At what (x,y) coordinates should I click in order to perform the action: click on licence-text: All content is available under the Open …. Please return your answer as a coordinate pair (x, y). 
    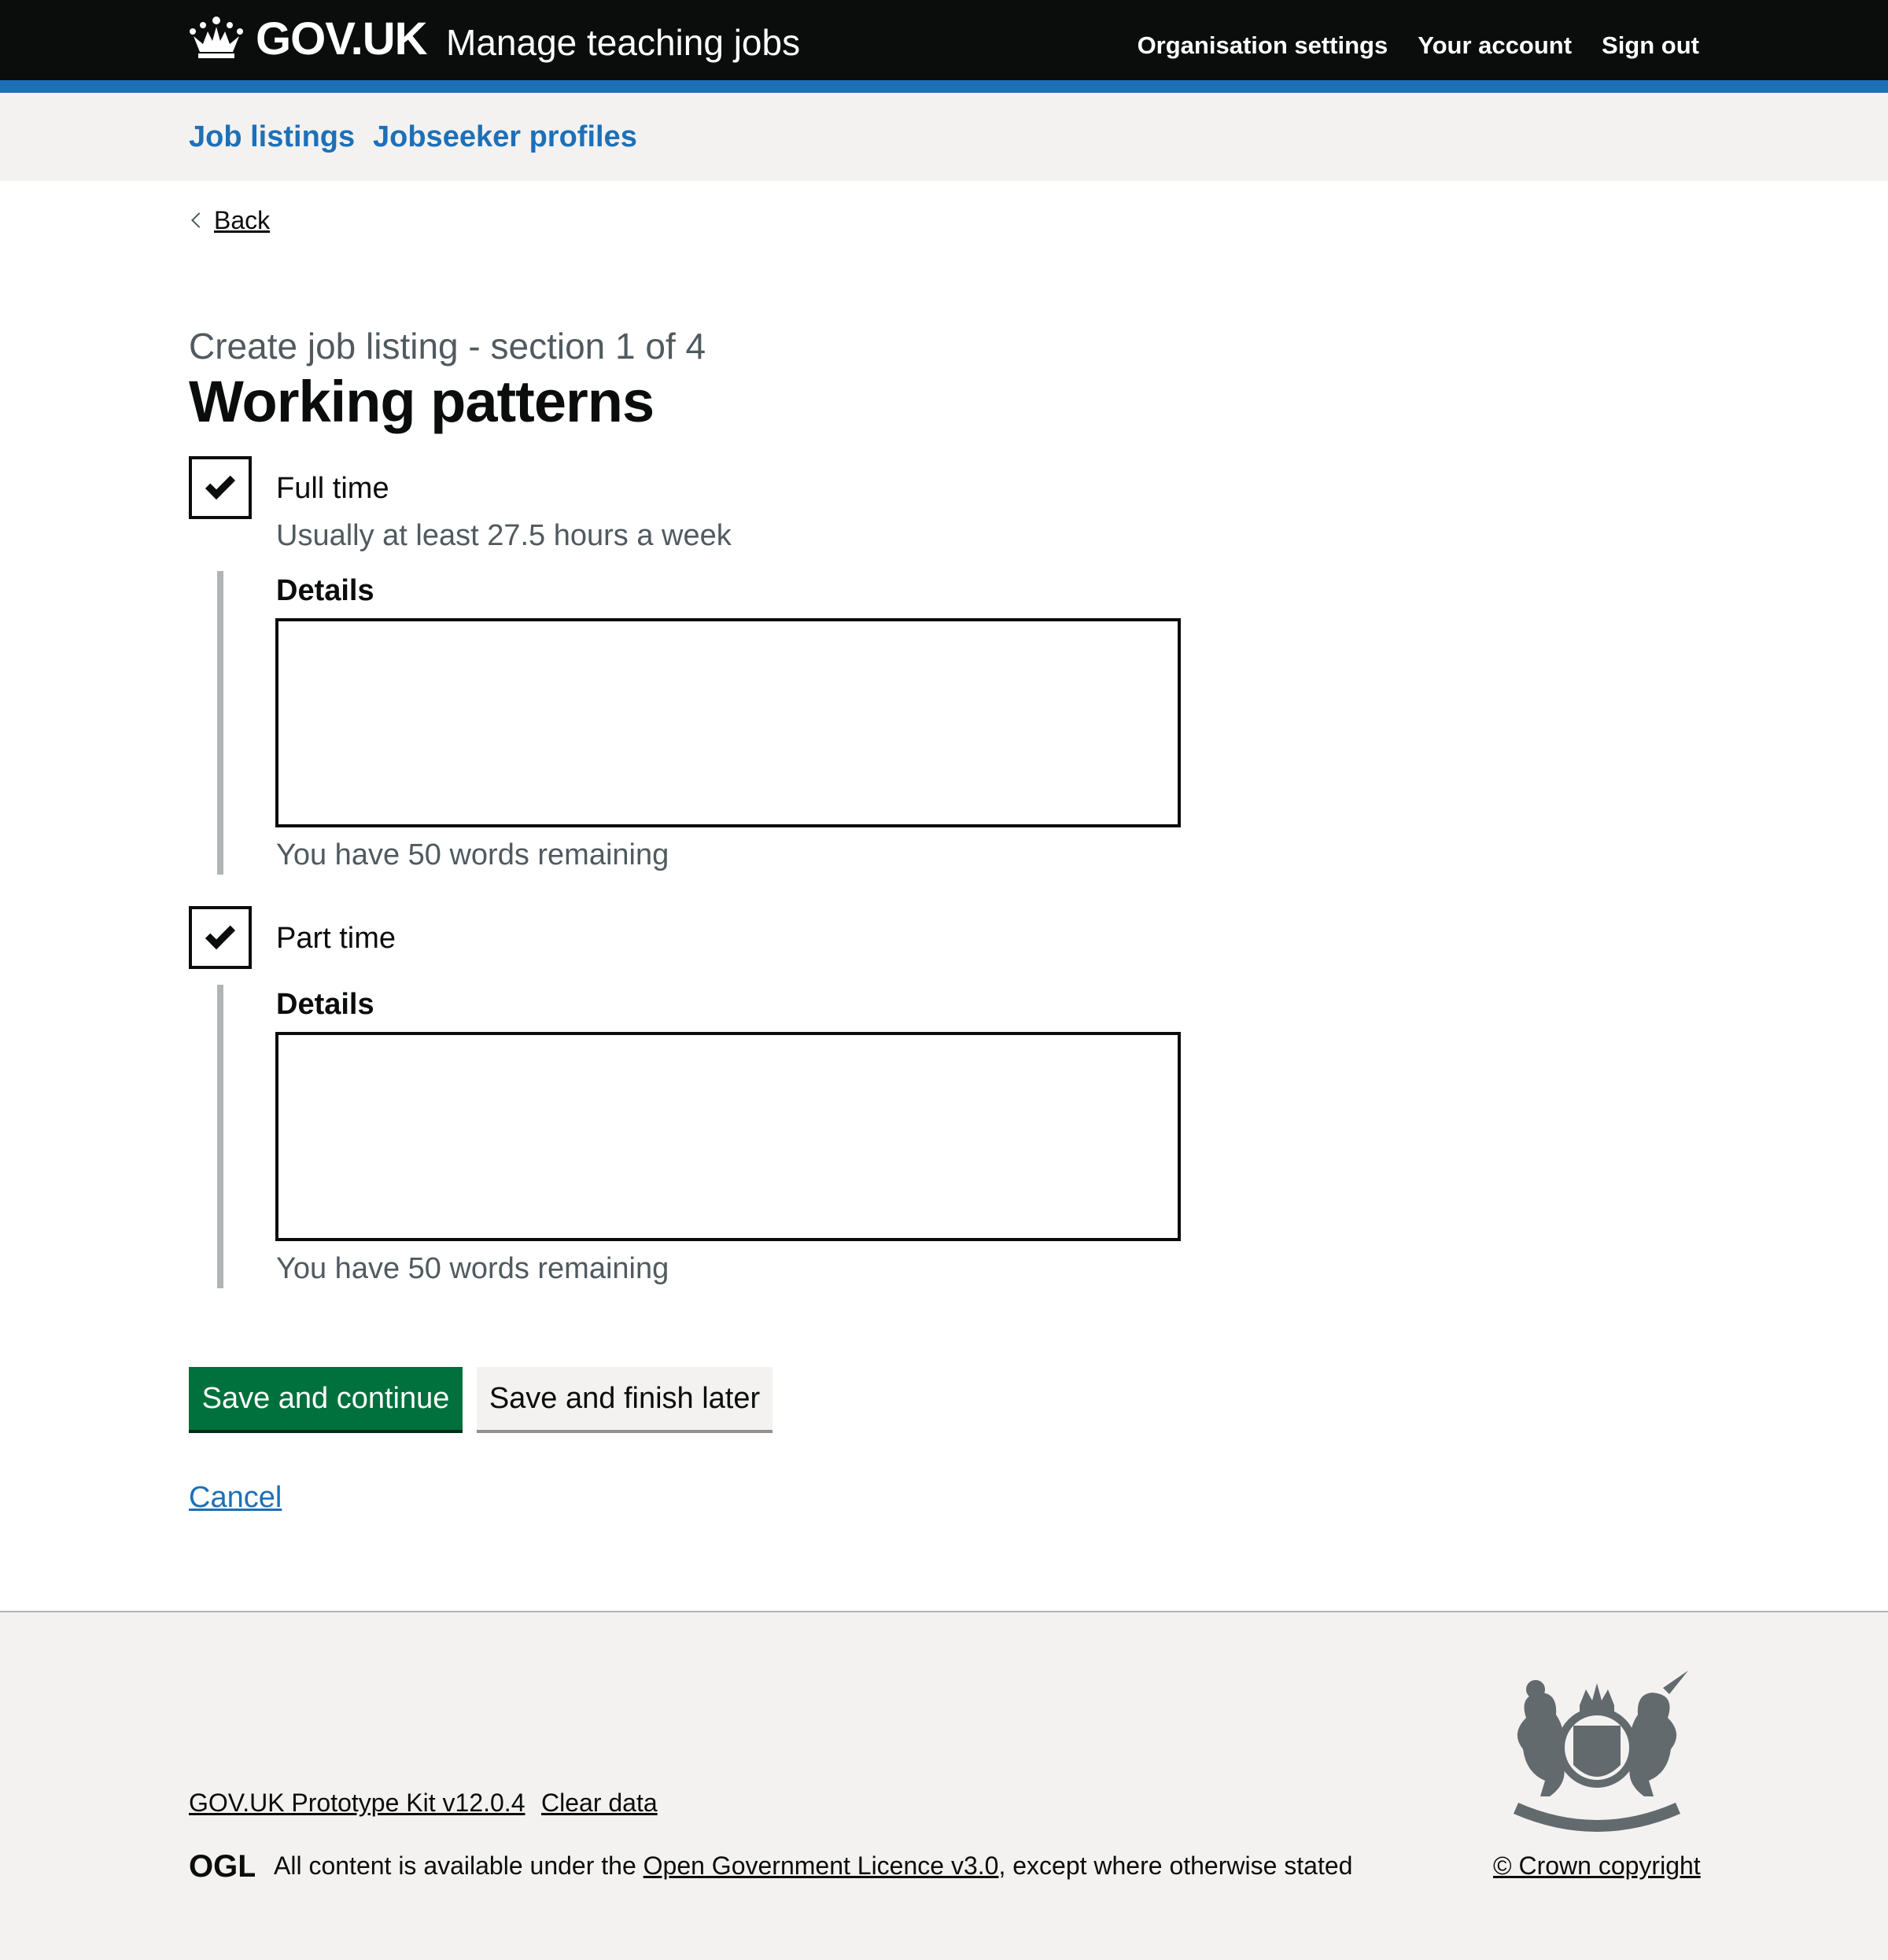
    Looking at the image, I should click on (813, 1865).